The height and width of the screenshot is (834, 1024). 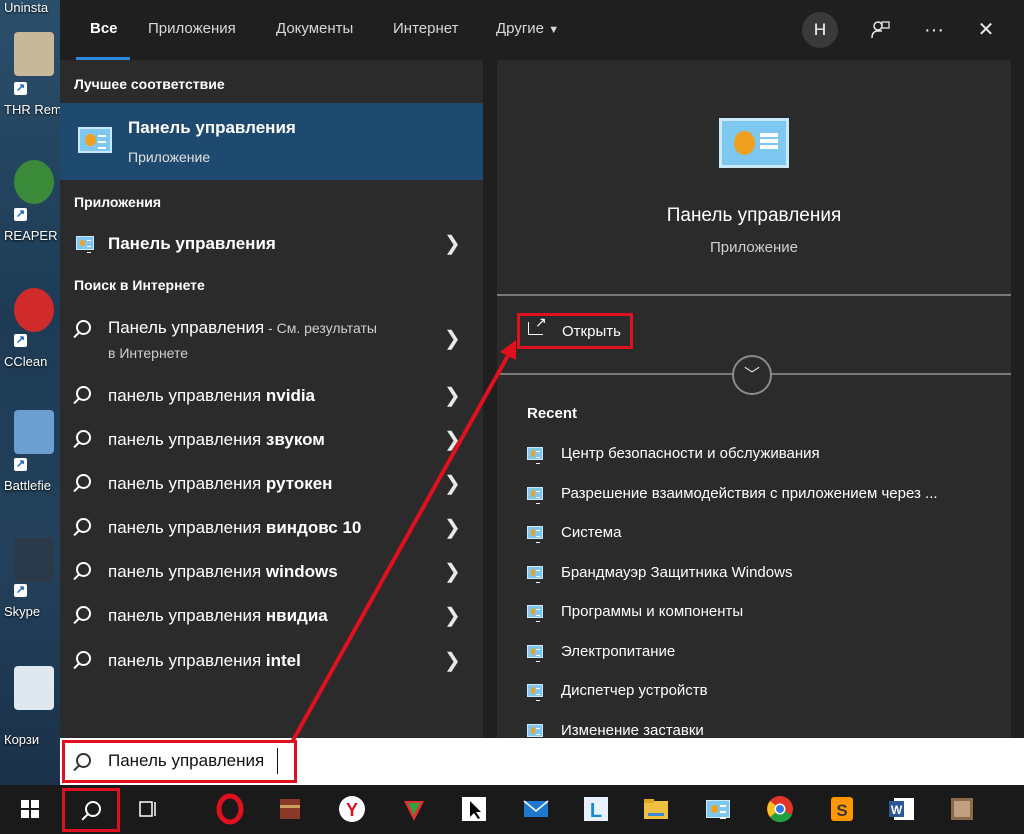 I want to click on web-query-bold: рутокен, so click(x=299, y=483).